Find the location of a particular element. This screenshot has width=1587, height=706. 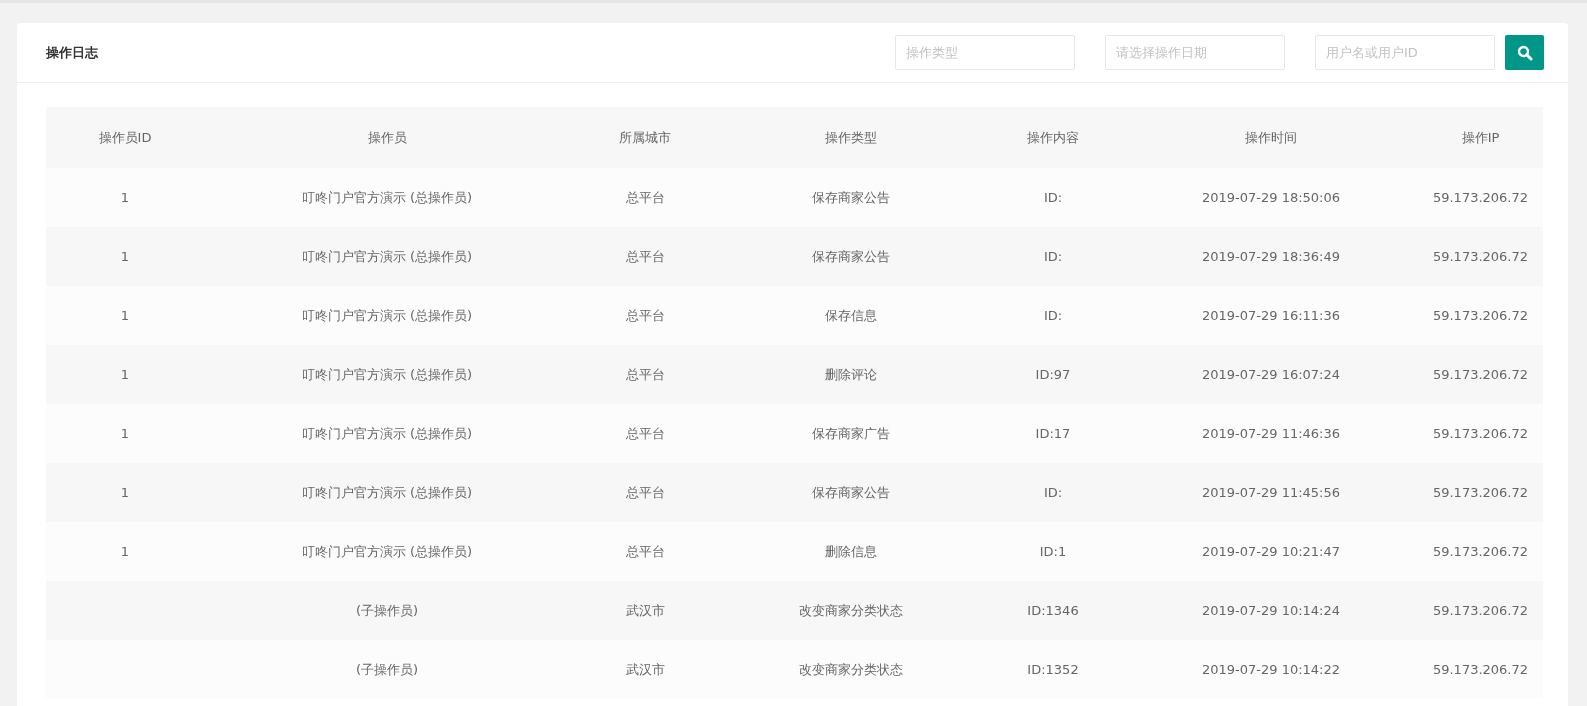

table-cell: 2019-07-29 18:50:06 is located at coordinates (1271, 197).